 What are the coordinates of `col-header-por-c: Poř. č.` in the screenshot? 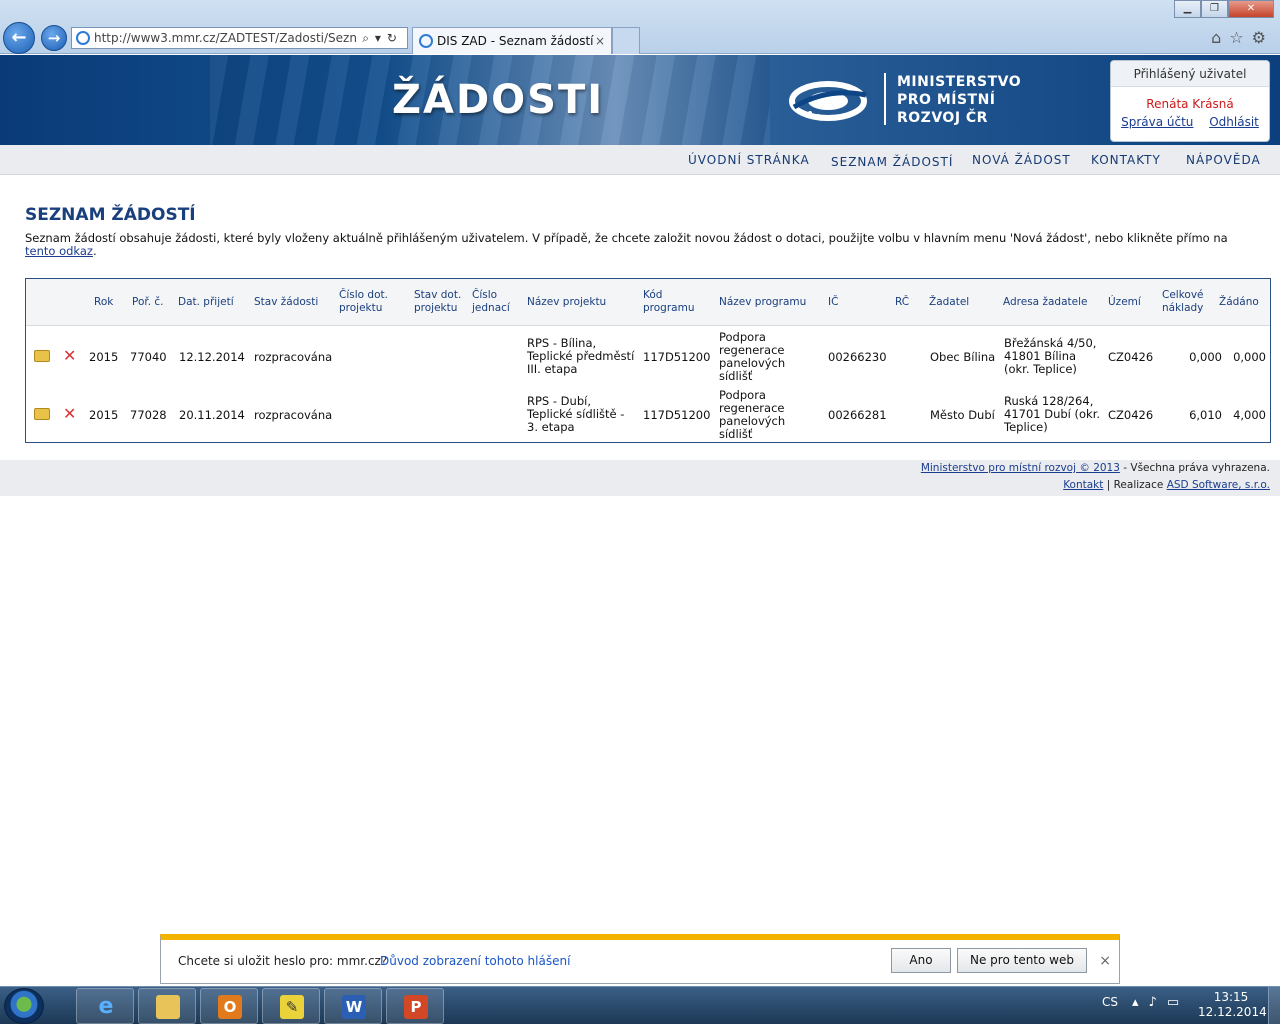 It's located at (148, 302).